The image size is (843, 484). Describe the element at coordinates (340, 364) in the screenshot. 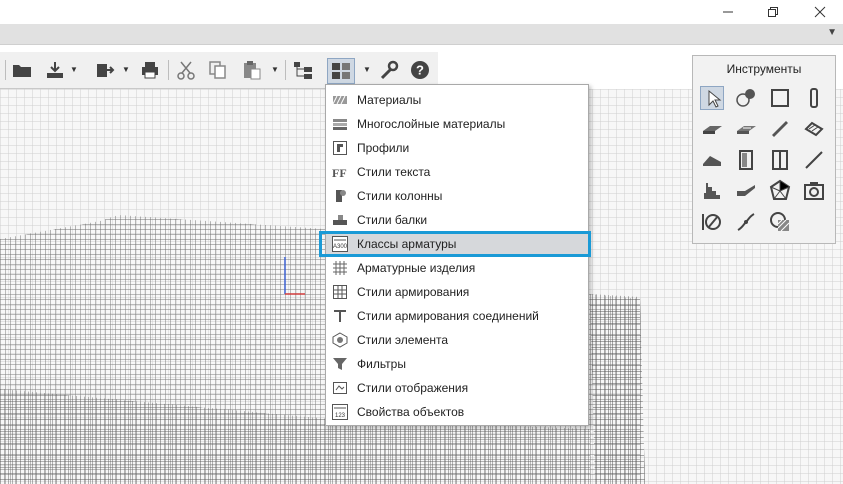

I see `filters-icon` at that location.